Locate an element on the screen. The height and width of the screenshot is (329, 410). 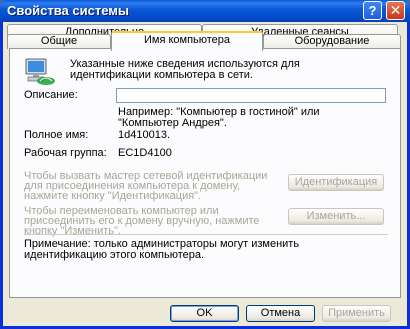
tab-hardware: Оборудование is located at coordinates (332, 41).